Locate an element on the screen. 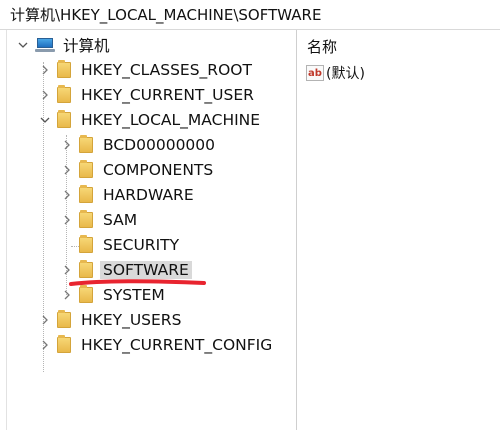  string-value-icon: ab is located at coordinates (315, 73).